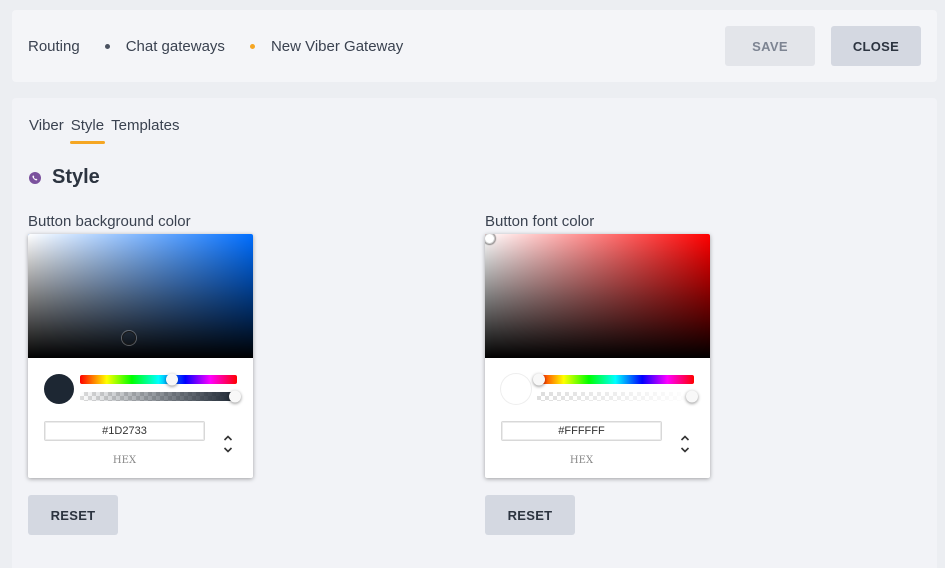 The image size is (945, 568). What do you see at coordinates (124, 431) in the screenshot?
I see `bg-hex-input` at bounding box center [124, 431].